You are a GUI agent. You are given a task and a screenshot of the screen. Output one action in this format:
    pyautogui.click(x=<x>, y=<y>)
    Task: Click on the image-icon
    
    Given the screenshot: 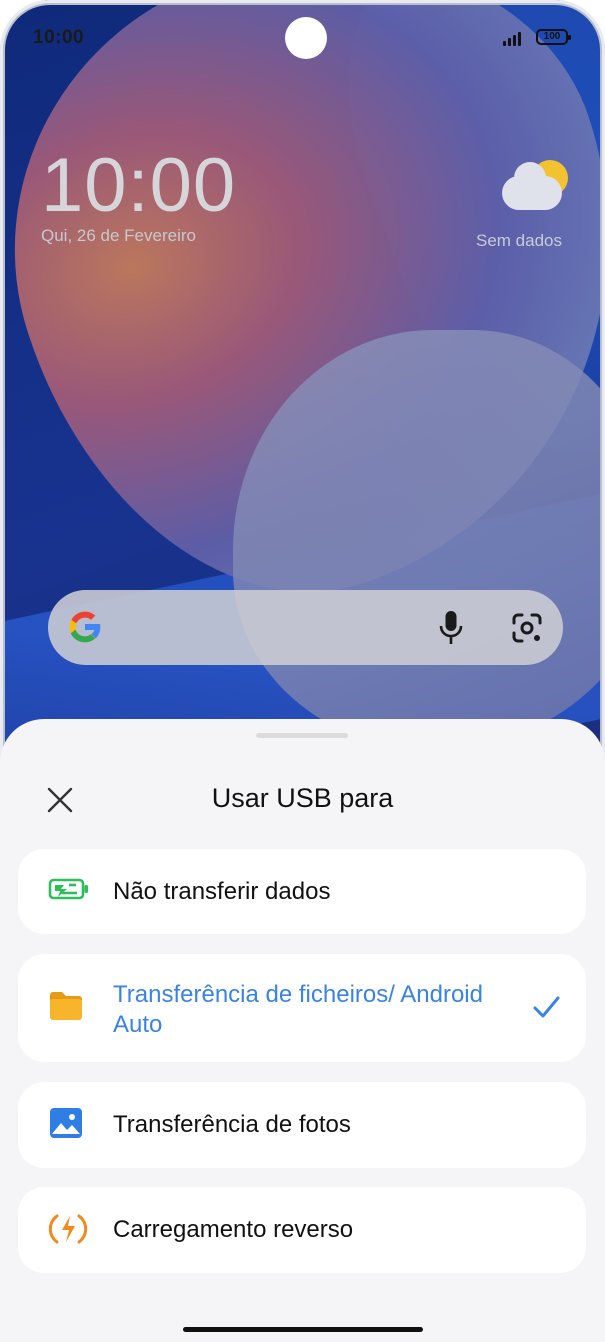 What is the action you would take?
    pyautogui.click(x=66, y=1123)
    